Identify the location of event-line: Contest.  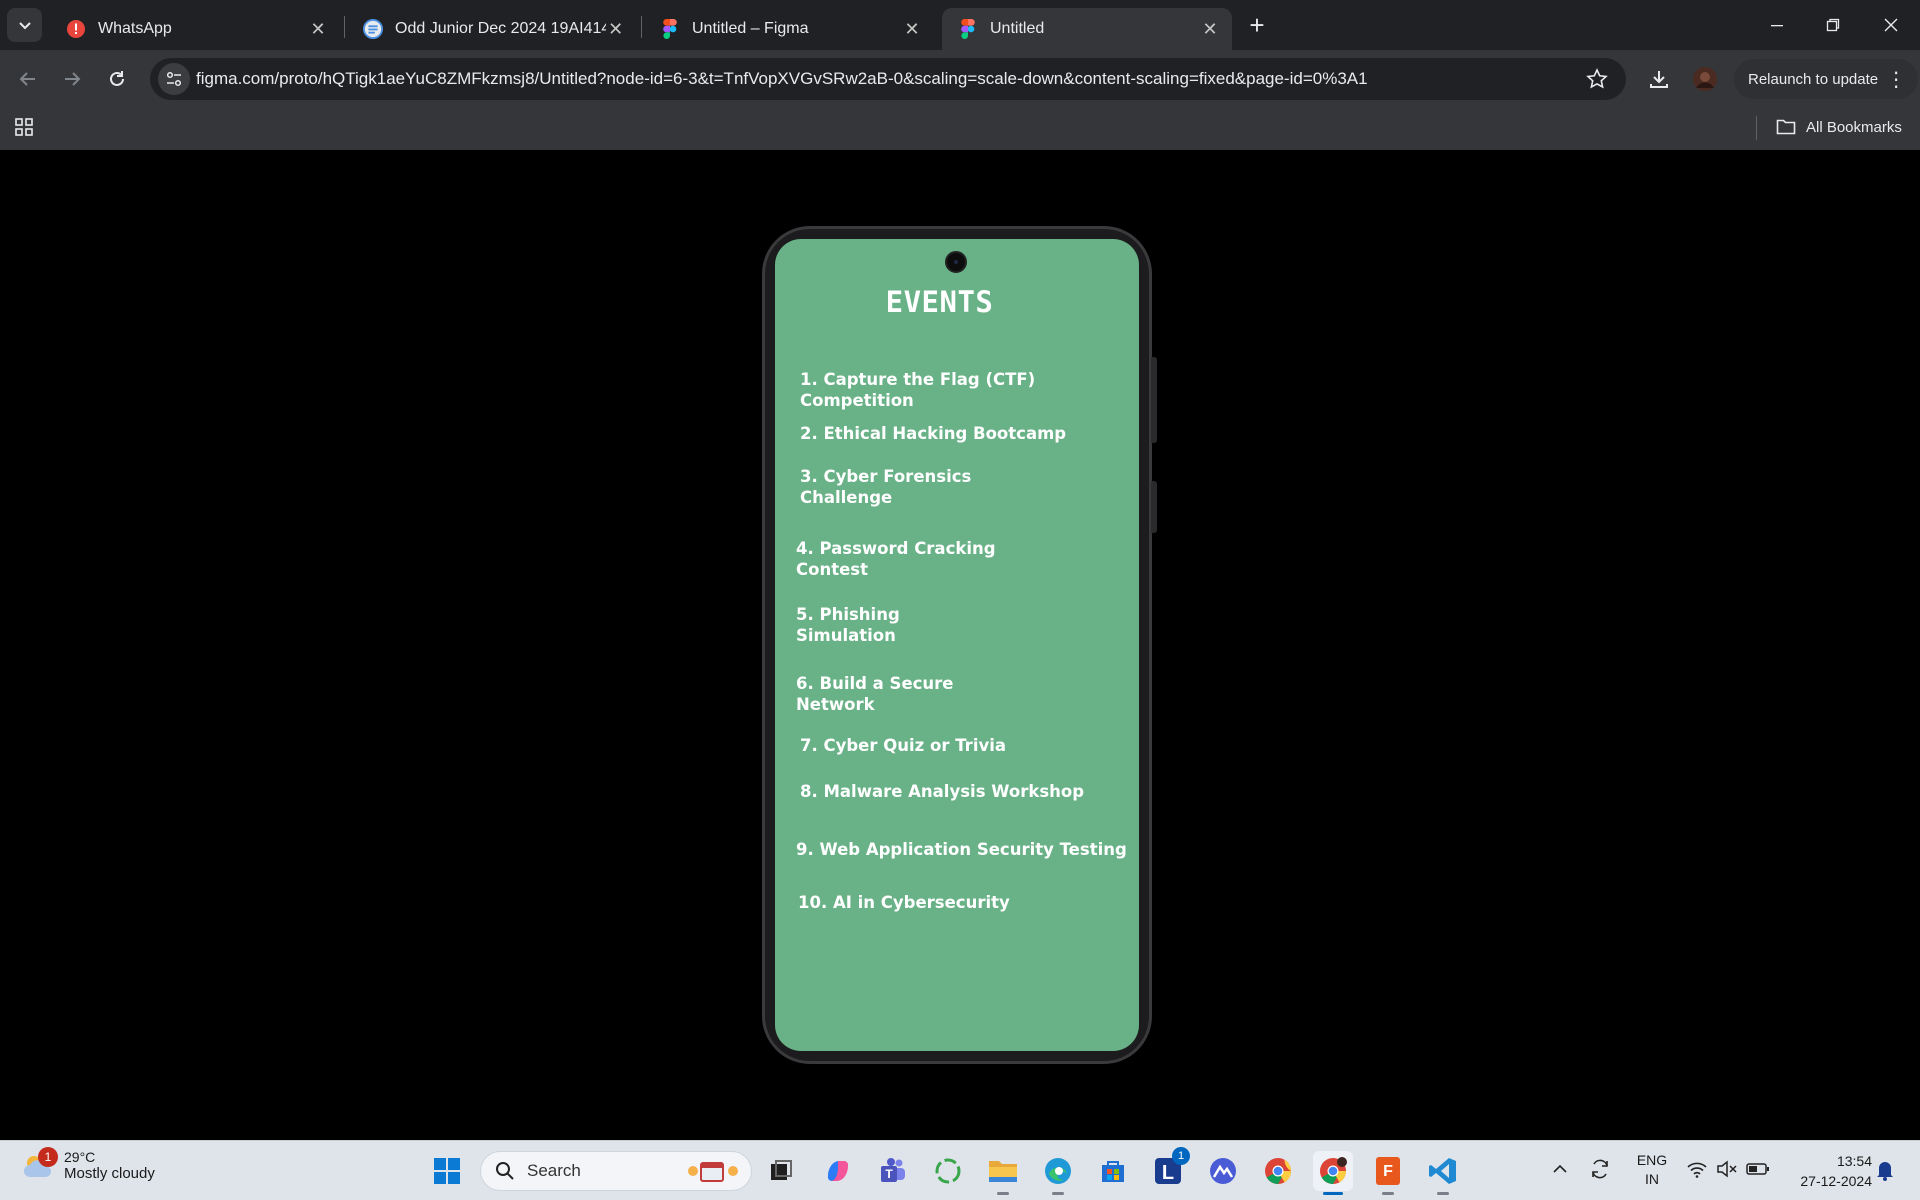
(832, 569).